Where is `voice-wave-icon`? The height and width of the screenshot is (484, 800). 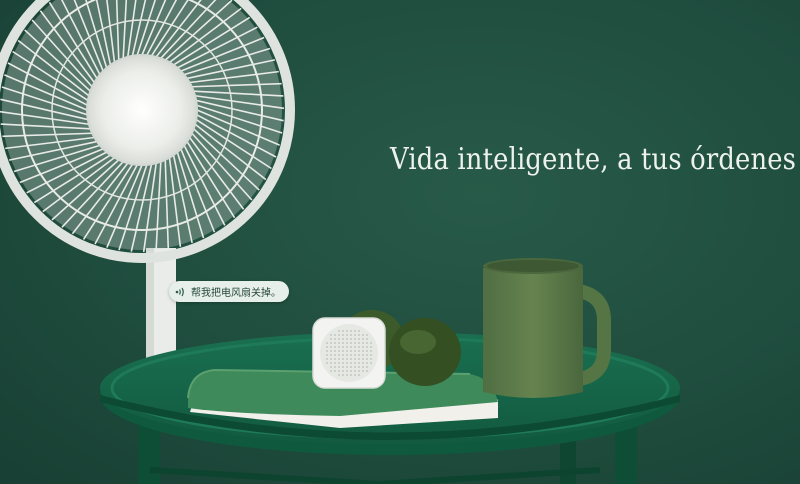 voice-wave-icon is located at coordinates (180, 292).